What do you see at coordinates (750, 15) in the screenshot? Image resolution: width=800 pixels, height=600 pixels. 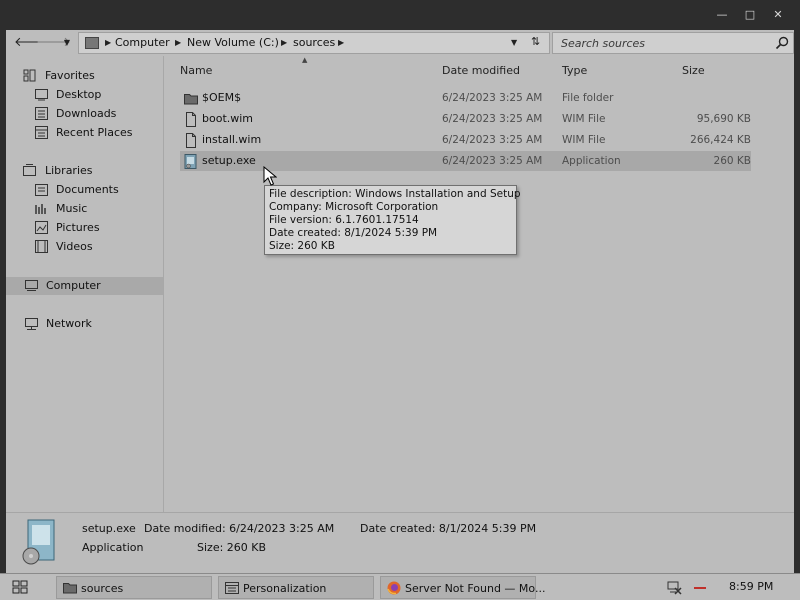 I see `maximize-button: □` at bounding box center [750, 15].